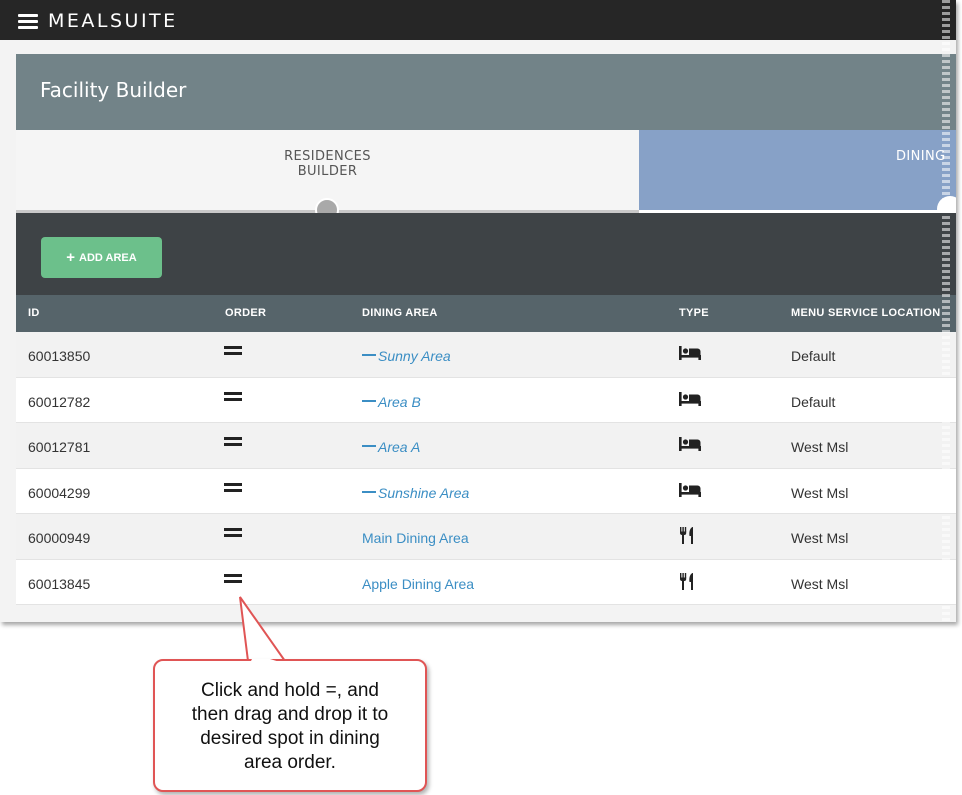 This screenshot has height=795, width=962. What do you see at coordinates (71, 257) in the screenshot?
I see `plus-icon: +` at bounding box center [71, 257].